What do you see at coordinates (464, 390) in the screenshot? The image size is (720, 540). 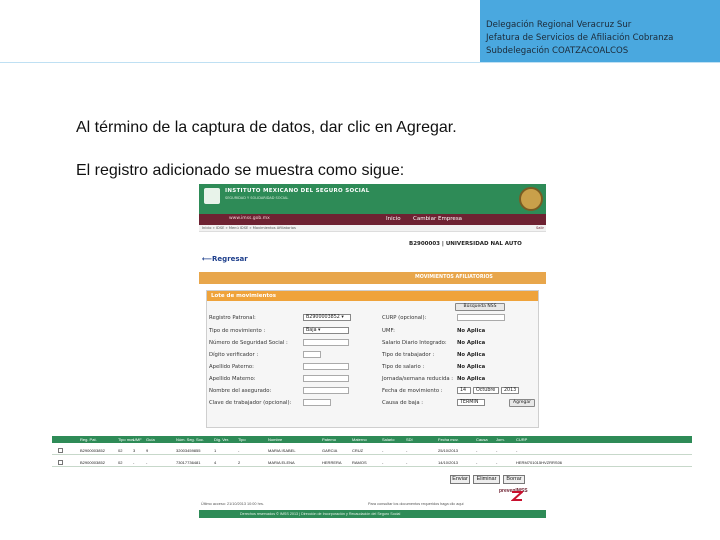 I see `fecha-dia-select: 14` at bounding box center [464, 390].